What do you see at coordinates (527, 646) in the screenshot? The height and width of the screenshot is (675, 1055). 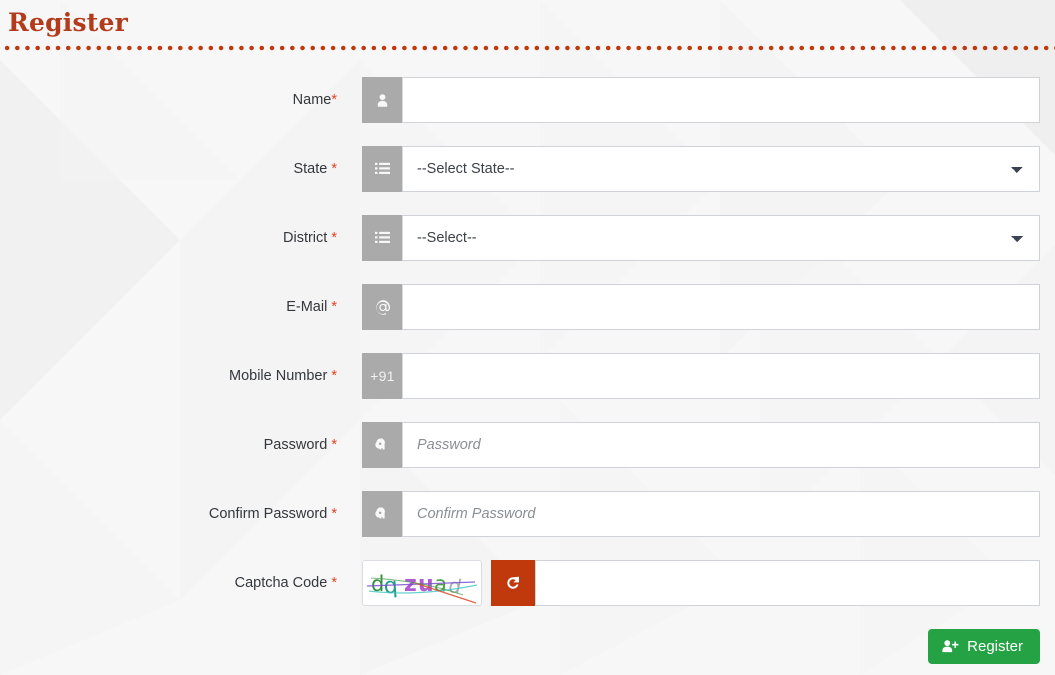 I see `submit-row: Register` at bounding box center [527, 646].